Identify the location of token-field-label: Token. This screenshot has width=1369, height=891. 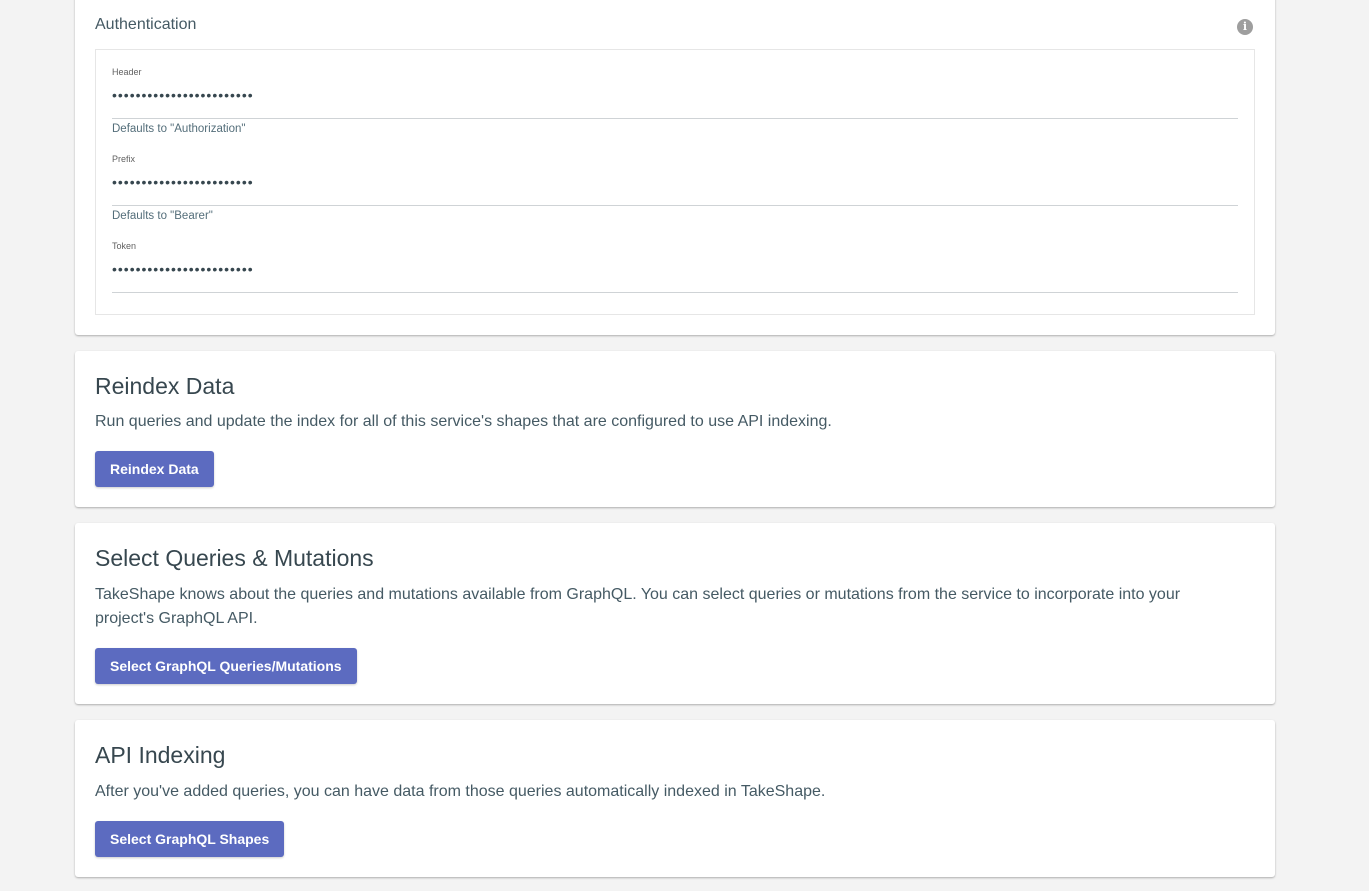
(124, 246).